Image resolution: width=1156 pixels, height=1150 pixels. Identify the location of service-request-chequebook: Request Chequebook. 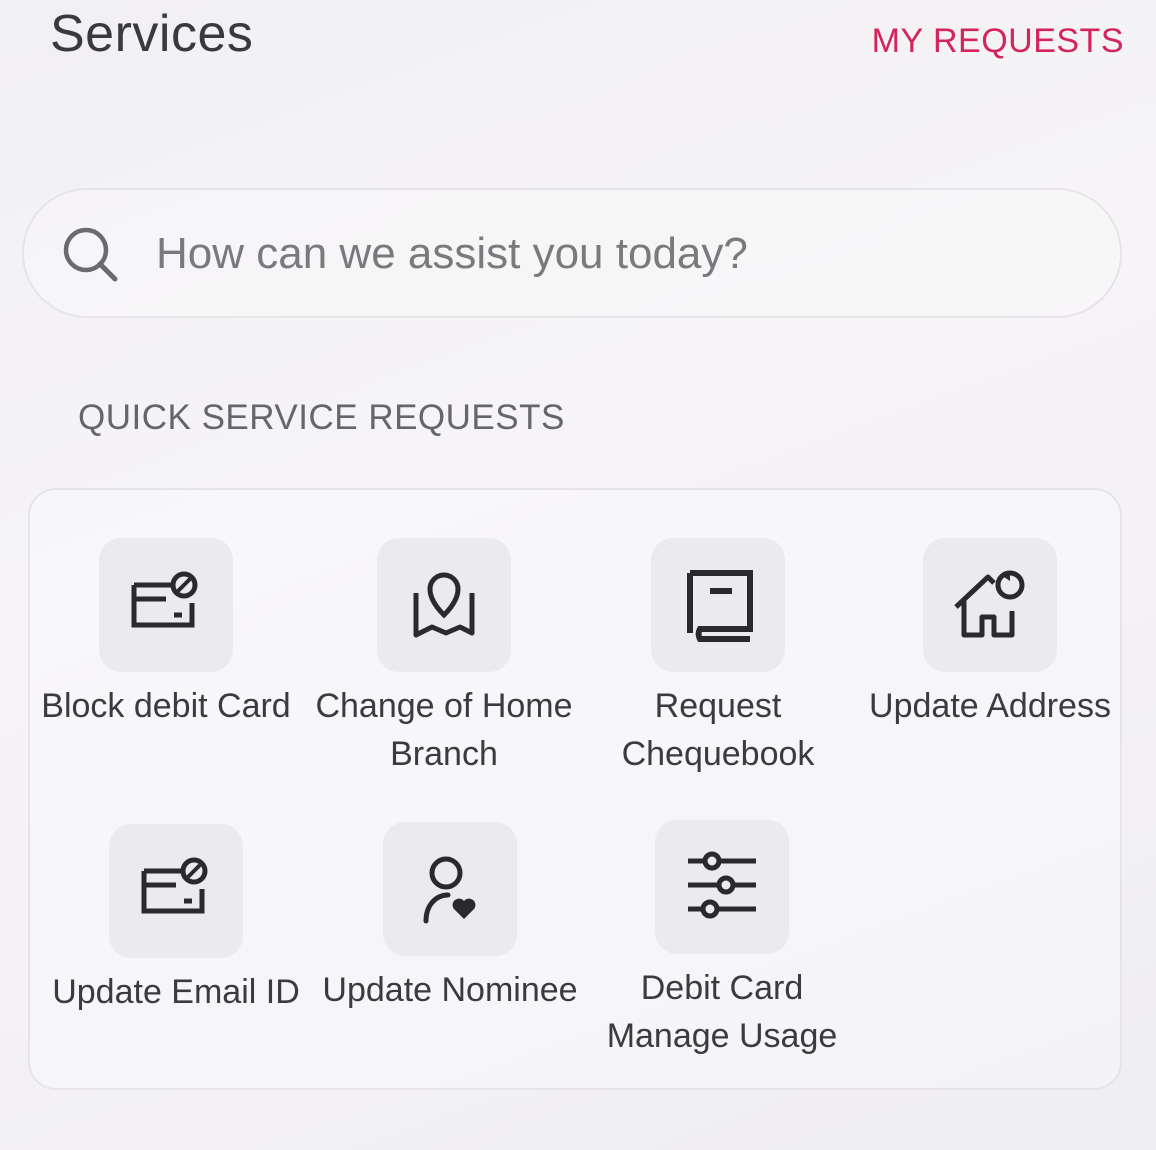
(718, 658).